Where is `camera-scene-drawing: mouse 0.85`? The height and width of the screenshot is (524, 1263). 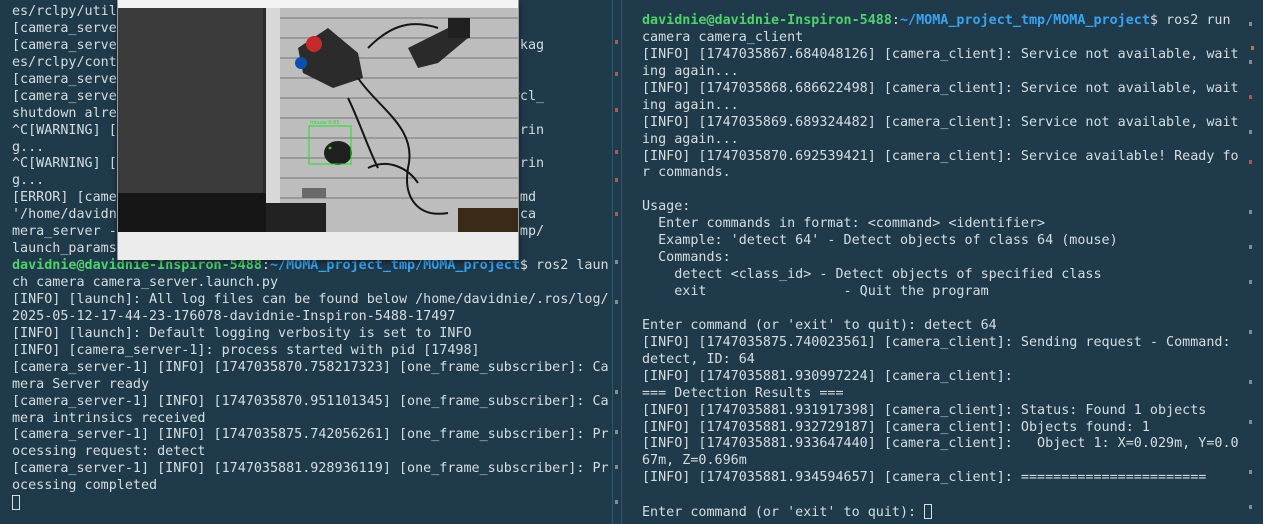
camera-scene-drawing: mouse 0.85 is located at coordinates (318, 120).